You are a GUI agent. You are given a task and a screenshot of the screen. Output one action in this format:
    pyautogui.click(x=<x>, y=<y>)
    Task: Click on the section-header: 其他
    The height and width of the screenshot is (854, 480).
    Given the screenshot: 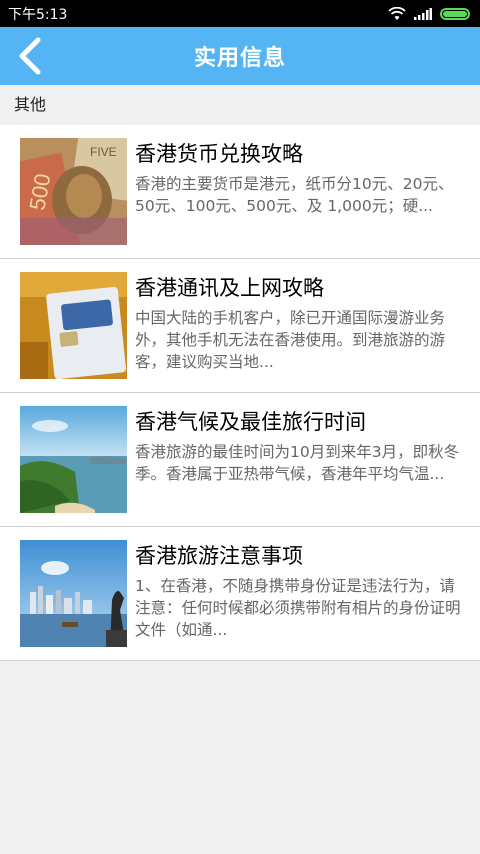 What is the action you would take?
    pyautogui.click(x=240, y=105)
    